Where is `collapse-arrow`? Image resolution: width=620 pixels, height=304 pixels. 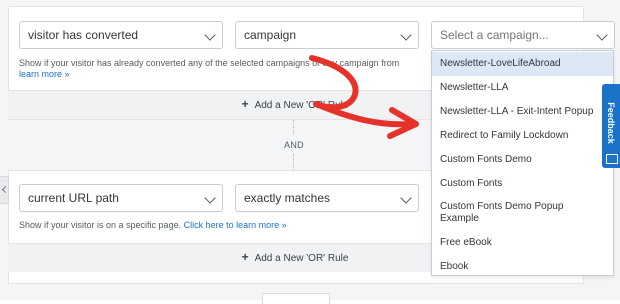 collapse-arrow is located at coordinates (5, 190).